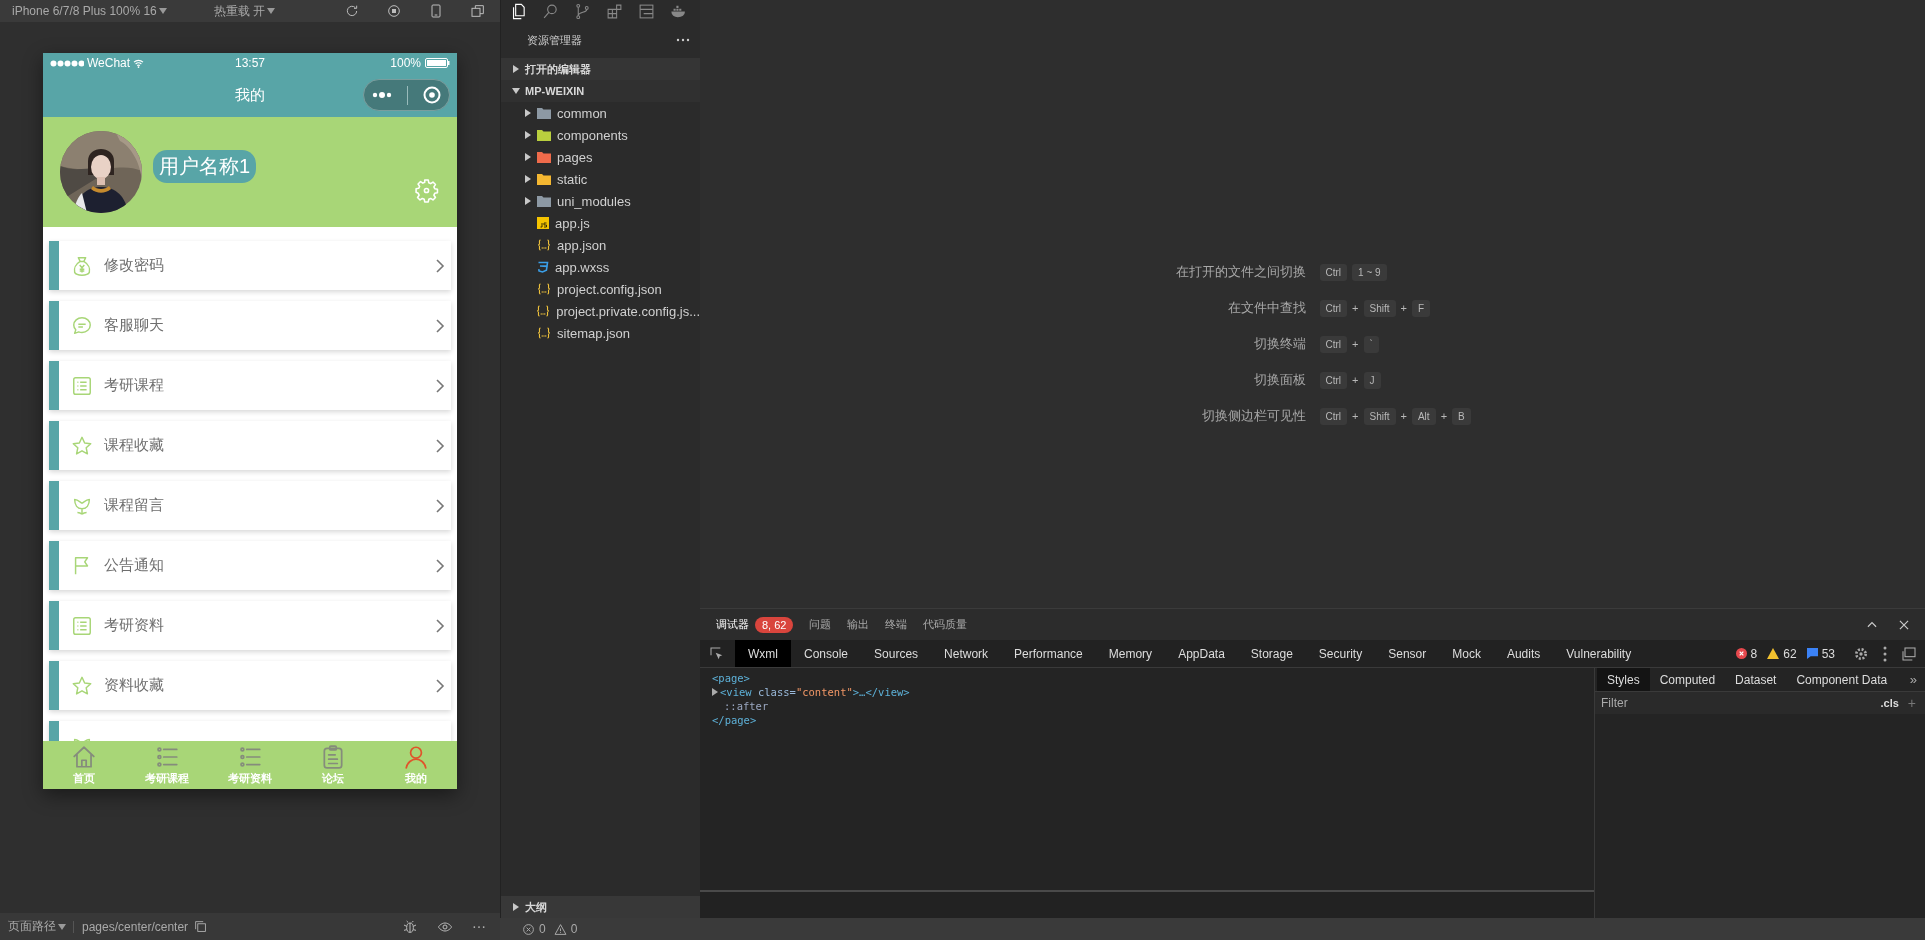  I want to click on devtools-tab: Vulnerability, so click(1599, 653).